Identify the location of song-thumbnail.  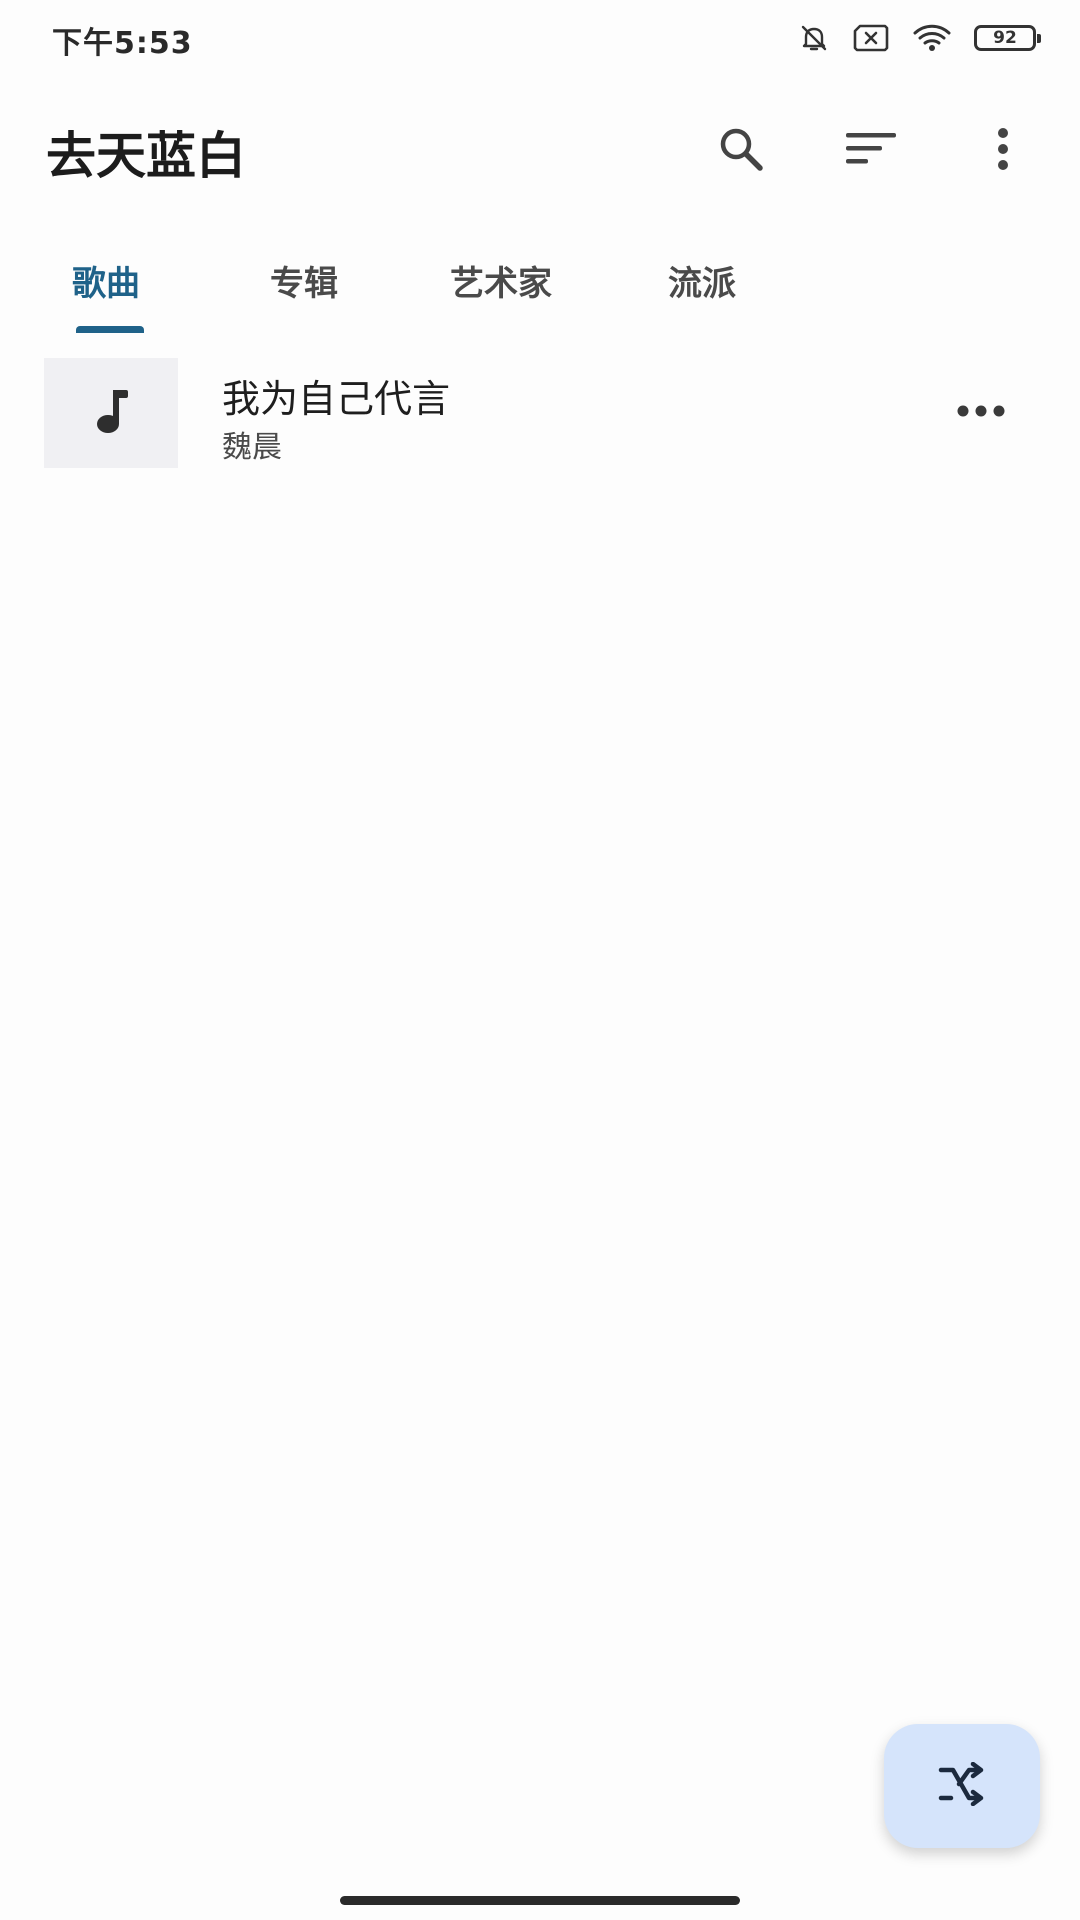
(111, 413).